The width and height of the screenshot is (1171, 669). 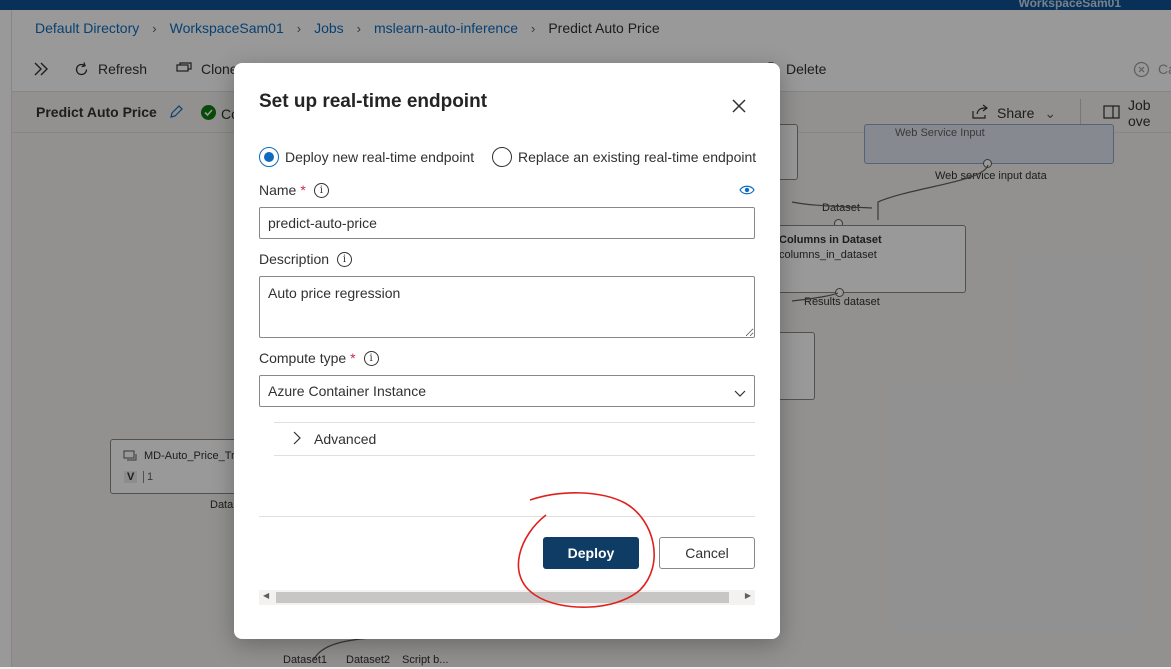 What do you see at coordinates (591, 553) in the screenshot?
I see `deploy-button: Deploy` at bounding box center [591, 553].